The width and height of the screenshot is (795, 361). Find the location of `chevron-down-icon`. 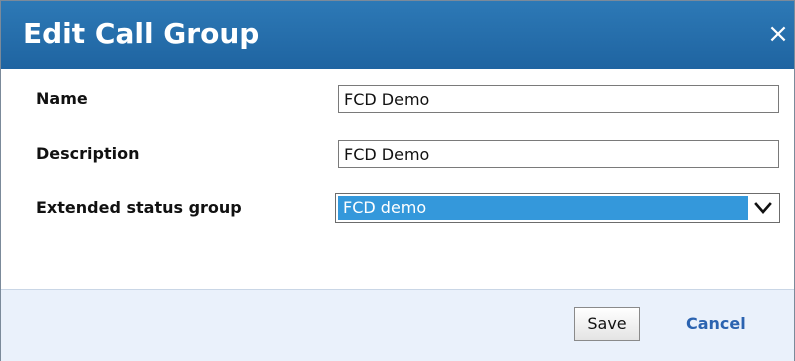

chevron-down-icon is located at coordinates (763, 208).